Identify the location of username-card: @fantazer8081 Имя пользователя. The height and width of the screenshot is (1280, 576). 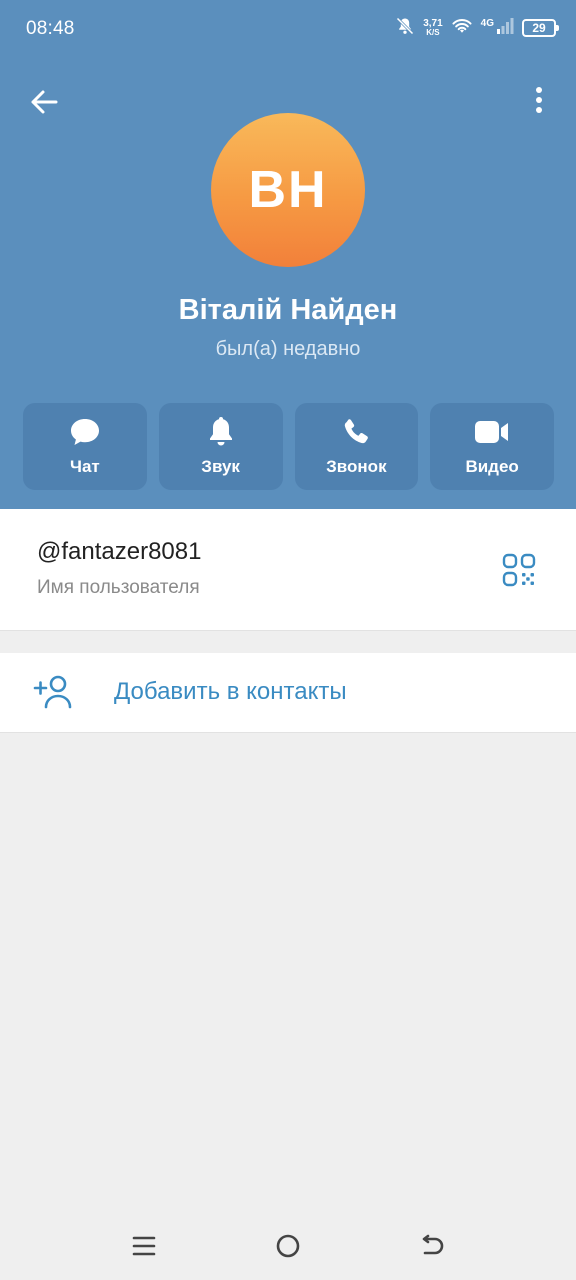
(288, 569).